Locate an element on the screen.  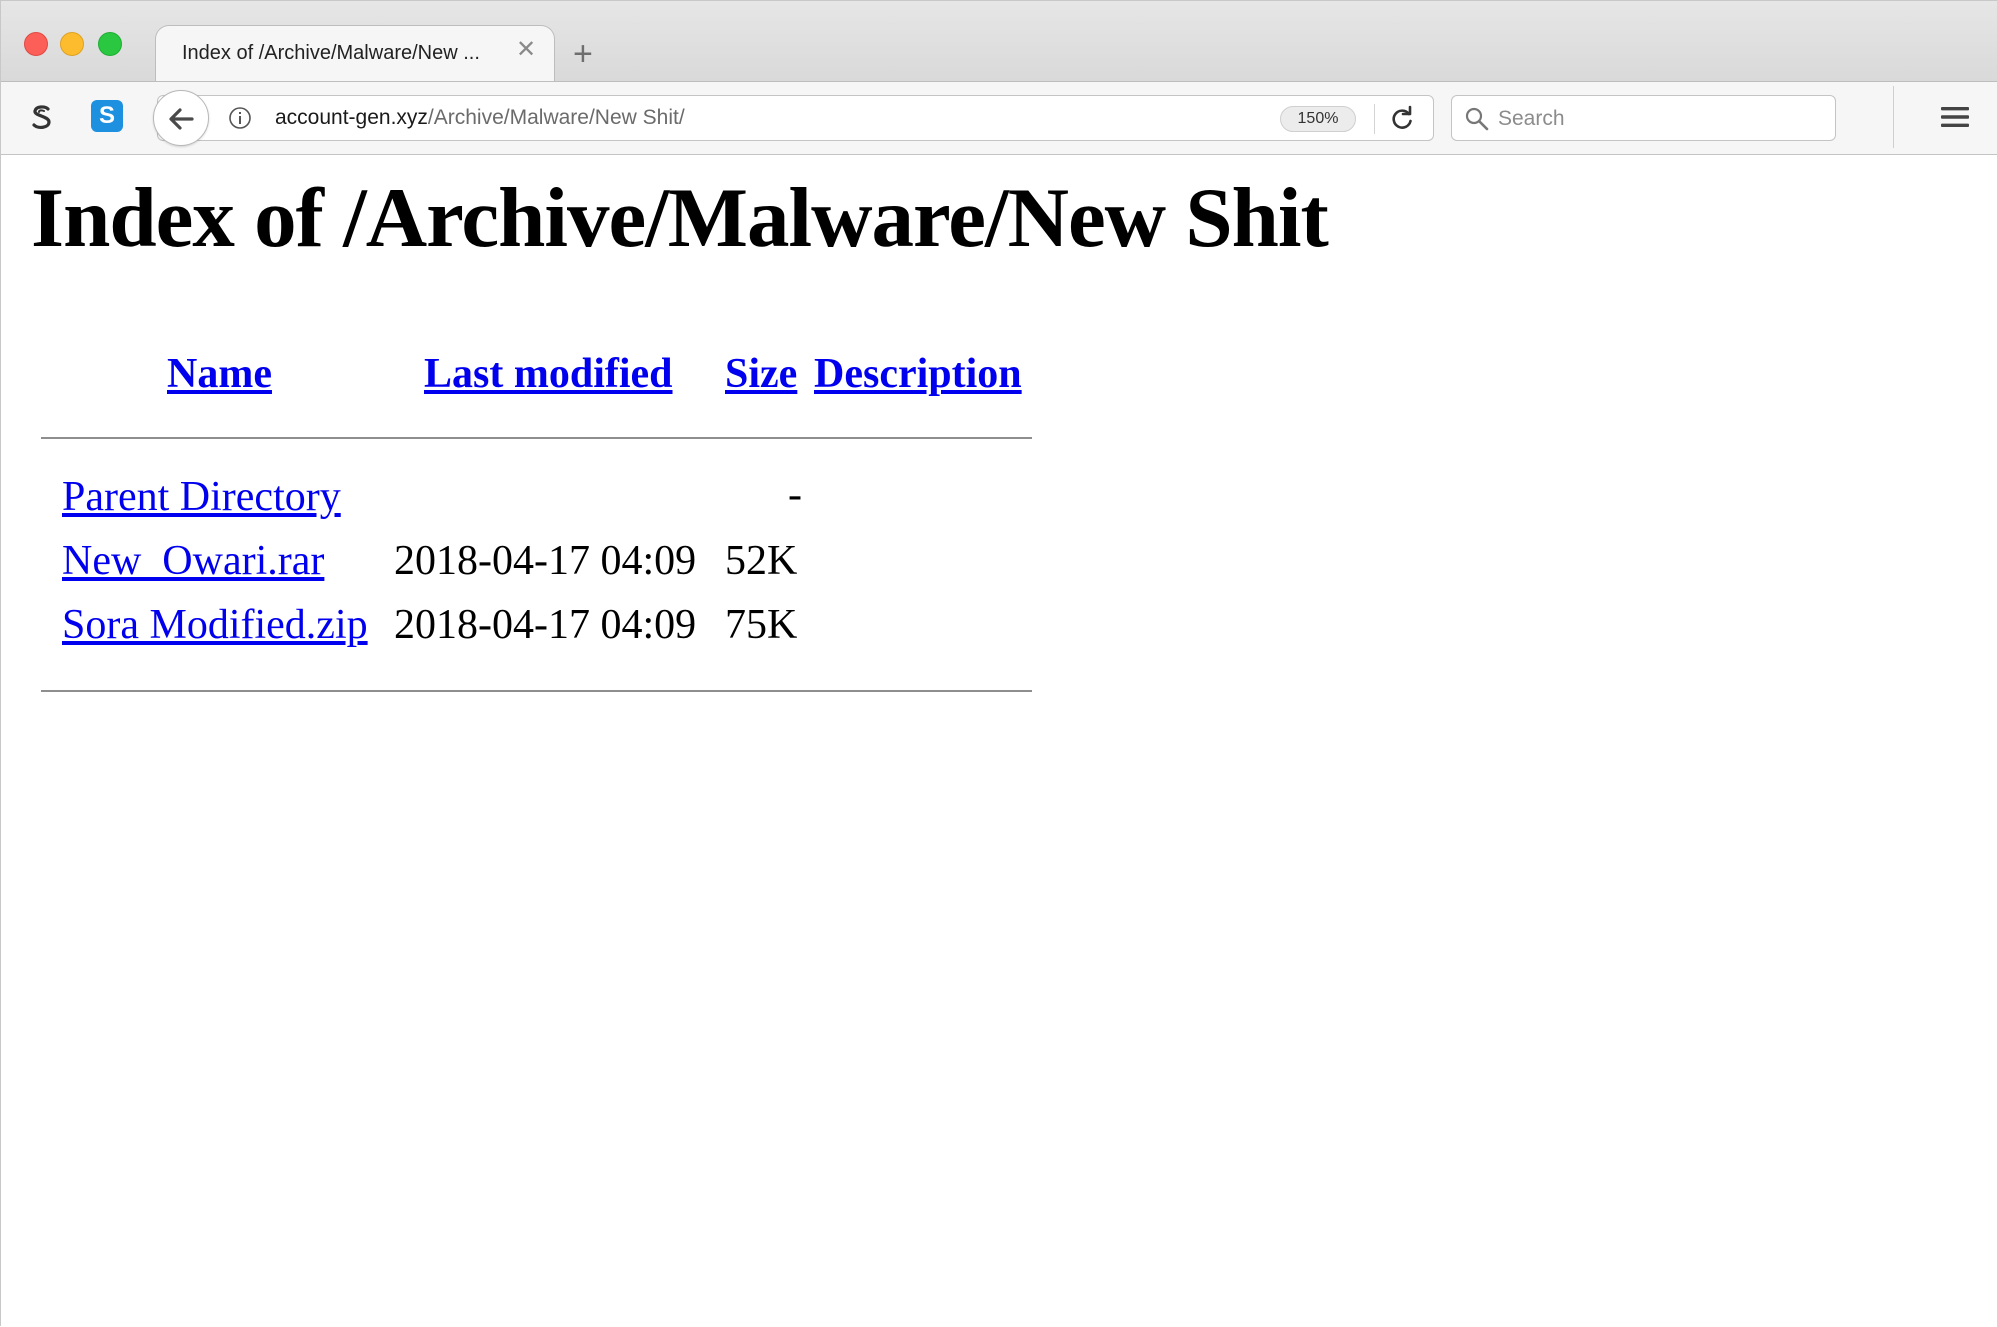
search-placeholder: Search is located at coordinates (1531, 118).